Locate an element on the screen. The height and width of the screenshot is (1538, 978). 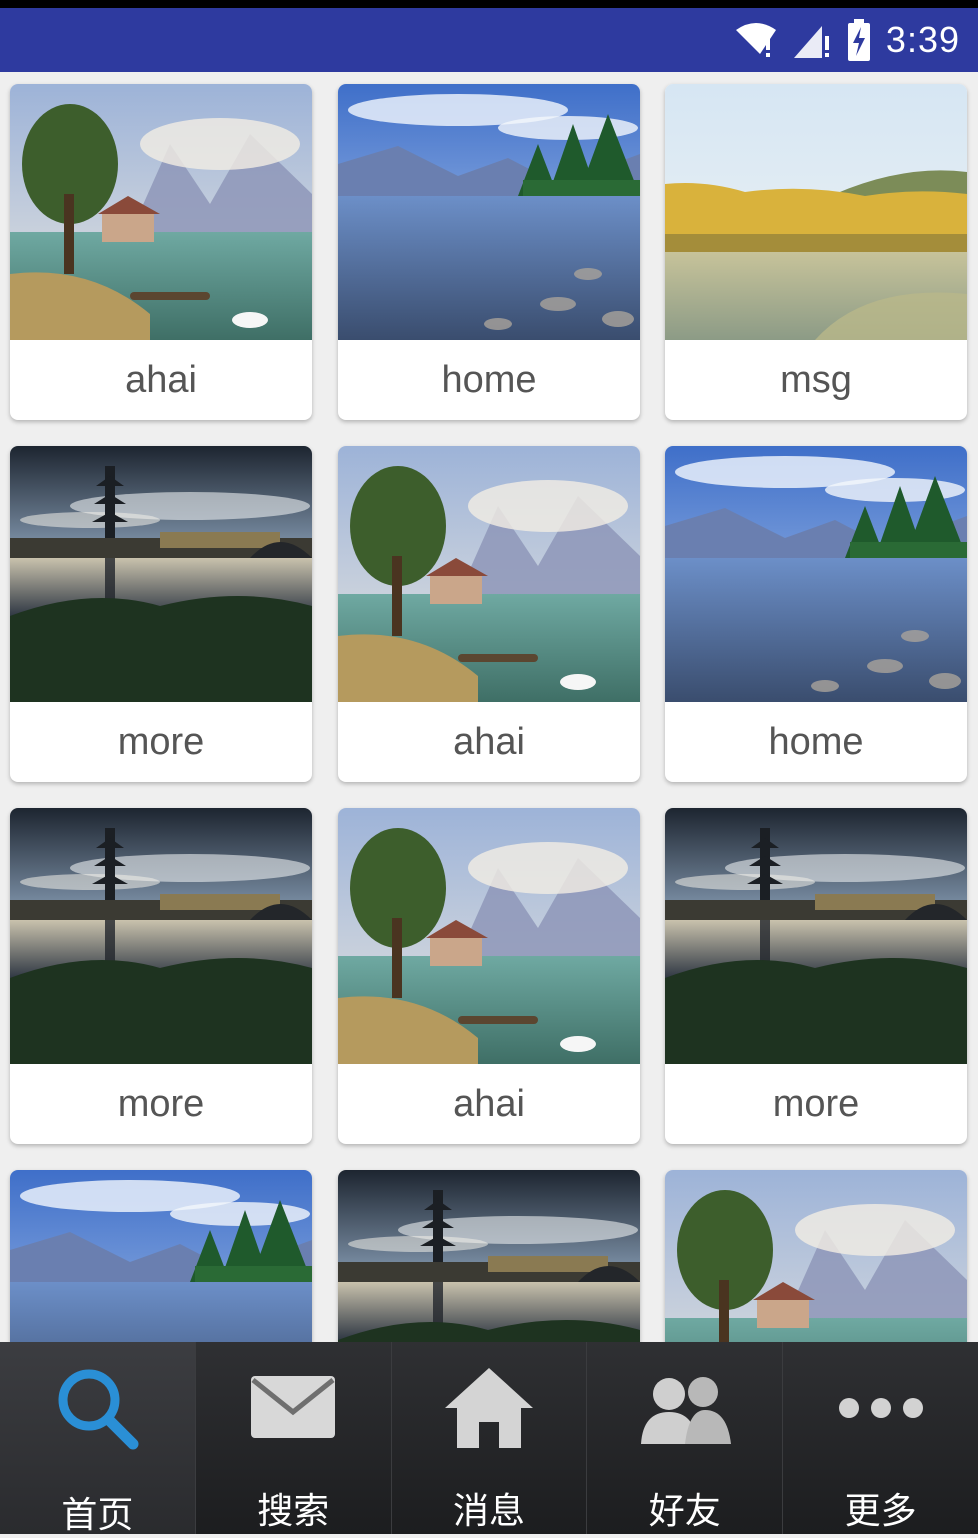
status-icons: 3:39 is located at coordinates (847, 40).